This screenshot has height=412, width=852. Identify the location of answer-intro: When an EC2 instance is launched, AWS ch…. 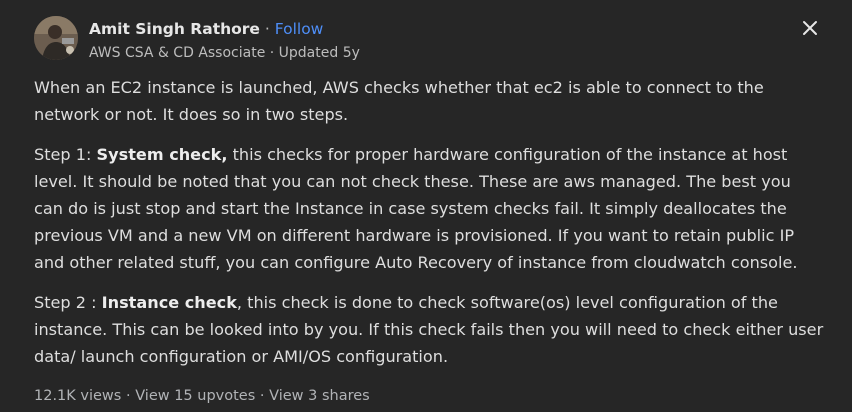
(399, 101).